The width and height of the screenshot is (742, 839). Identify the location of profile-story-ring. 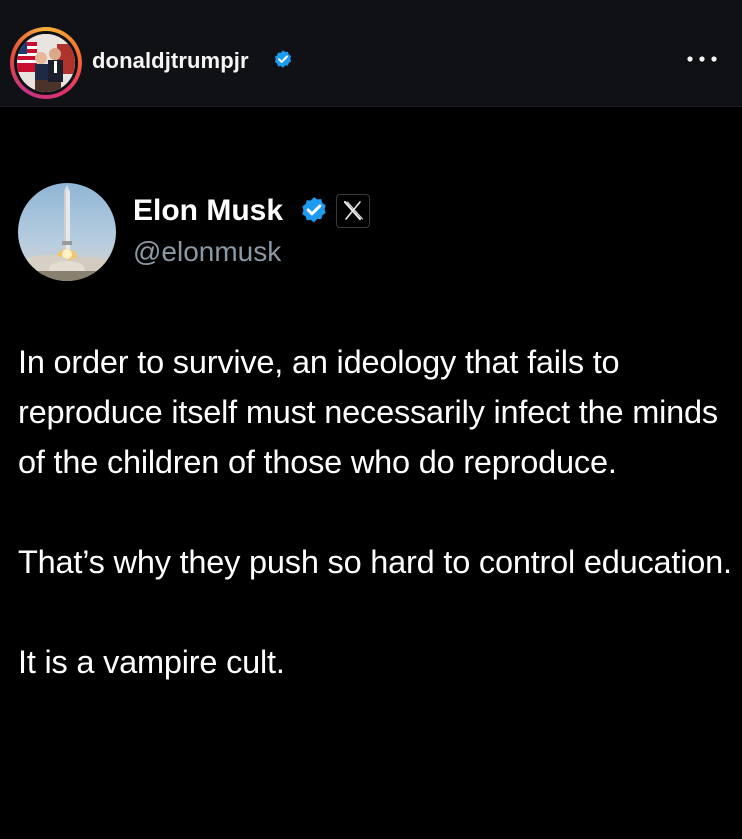
(46, 63).